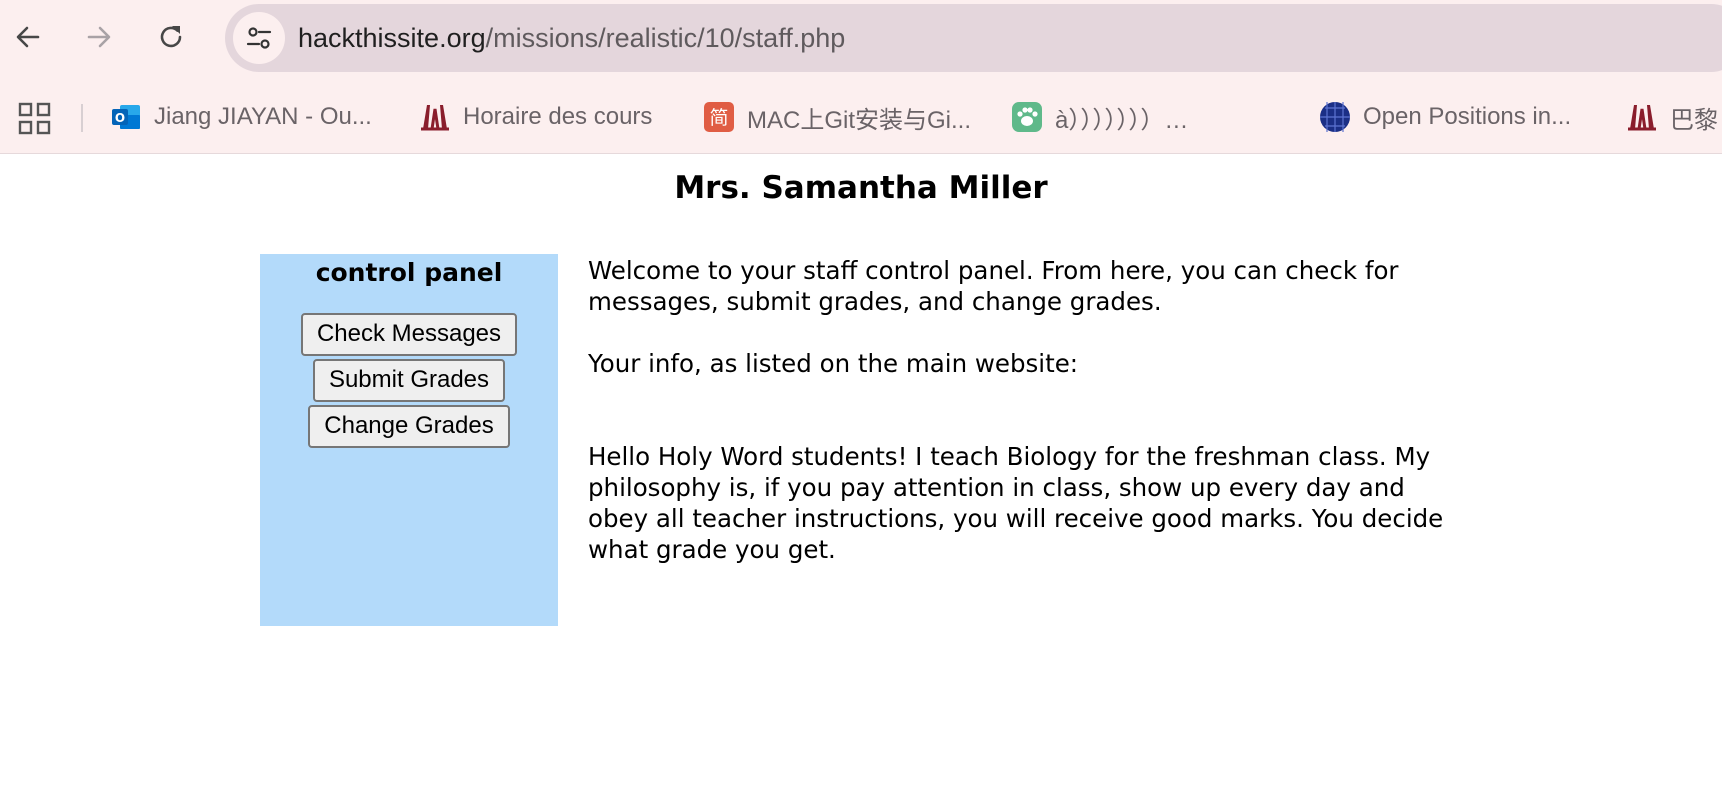 This screenshot has height=812, width=1722. What do you see at coordinates (409, 272) in the screenshot?
I see `control-panel-heading: control panel` at bounding box center [409, 272].